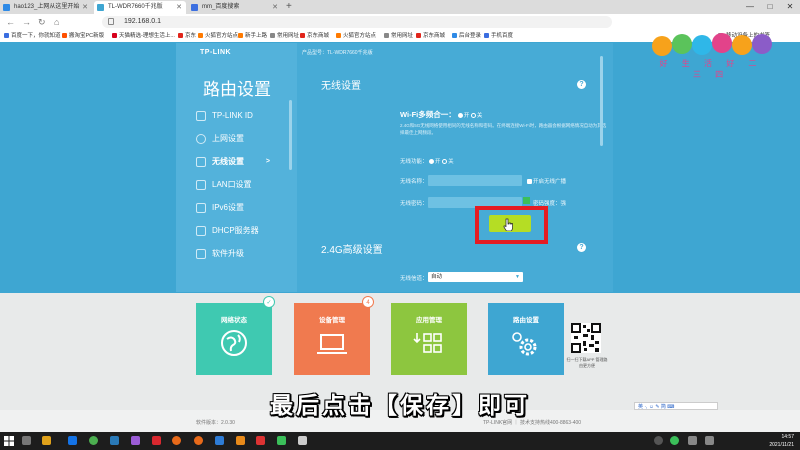 This screenshot has width=800, height=450. I want to click on windows-taskbar, so click(400, 441).